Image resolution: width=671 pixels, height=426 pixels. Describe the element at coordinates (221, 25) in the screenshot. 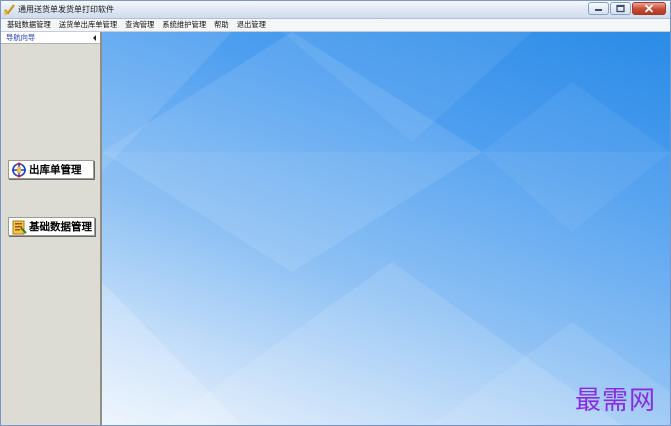

I see `menu-help: 帮助` at that location.